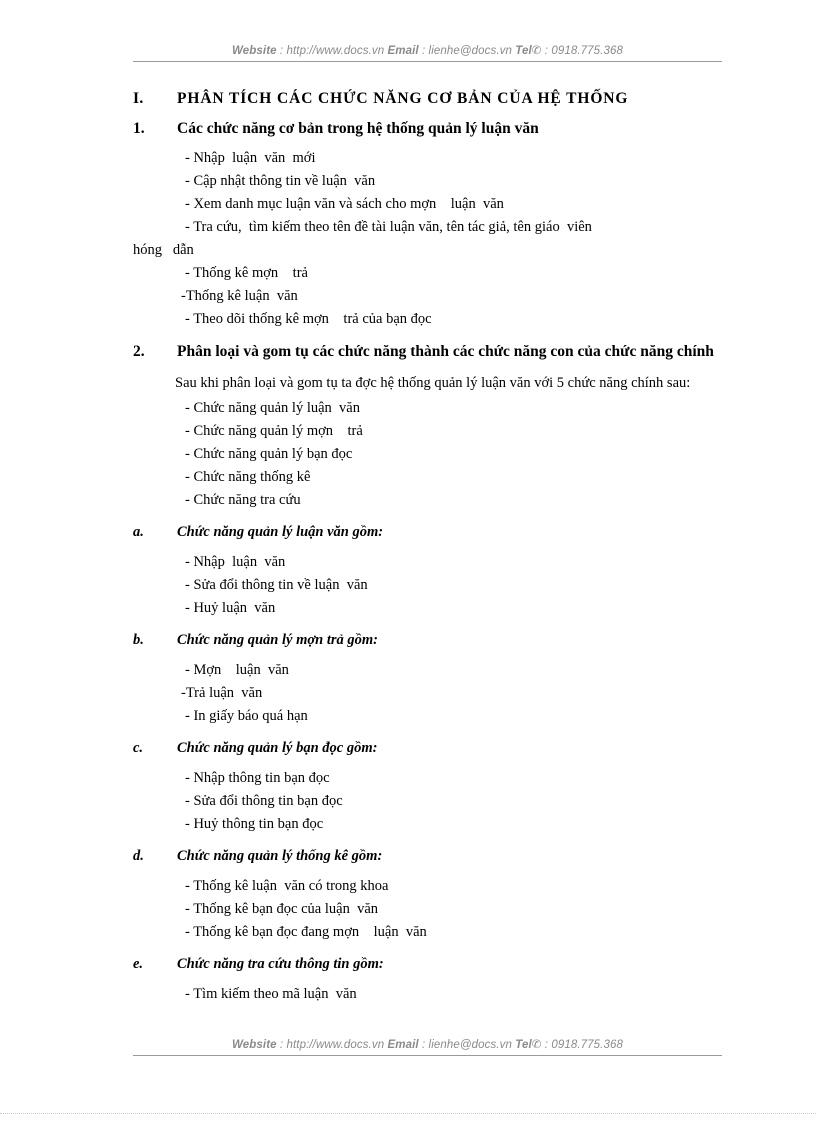 This screenshot has height=1123, width=816. What do you see at coordinates (230, 608) in the screenshot?
I see `list-item: - Huỷ luận văn` at bounding box center [230, 608].